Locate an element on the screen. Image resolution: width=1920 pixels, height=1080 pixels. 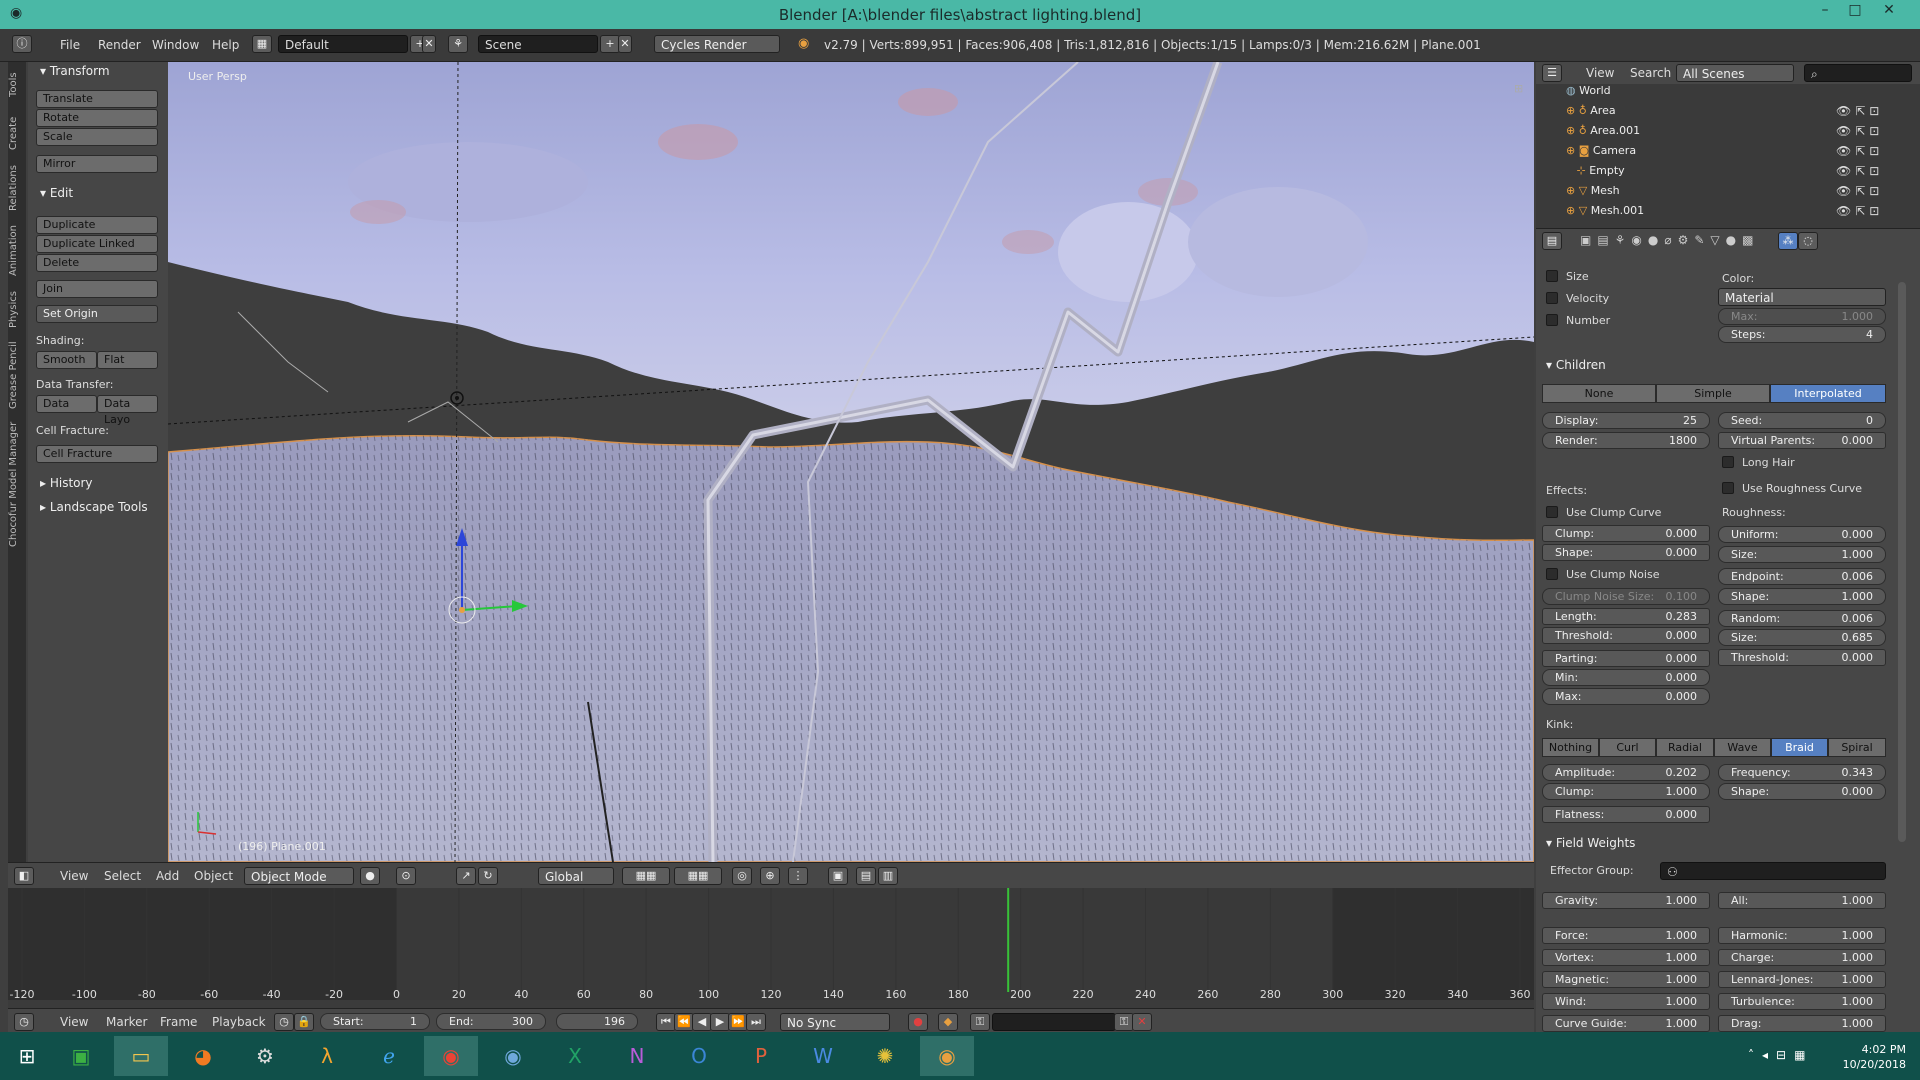
parting-min-field: Min: 0.000 is located at coordinates (1626, 677).